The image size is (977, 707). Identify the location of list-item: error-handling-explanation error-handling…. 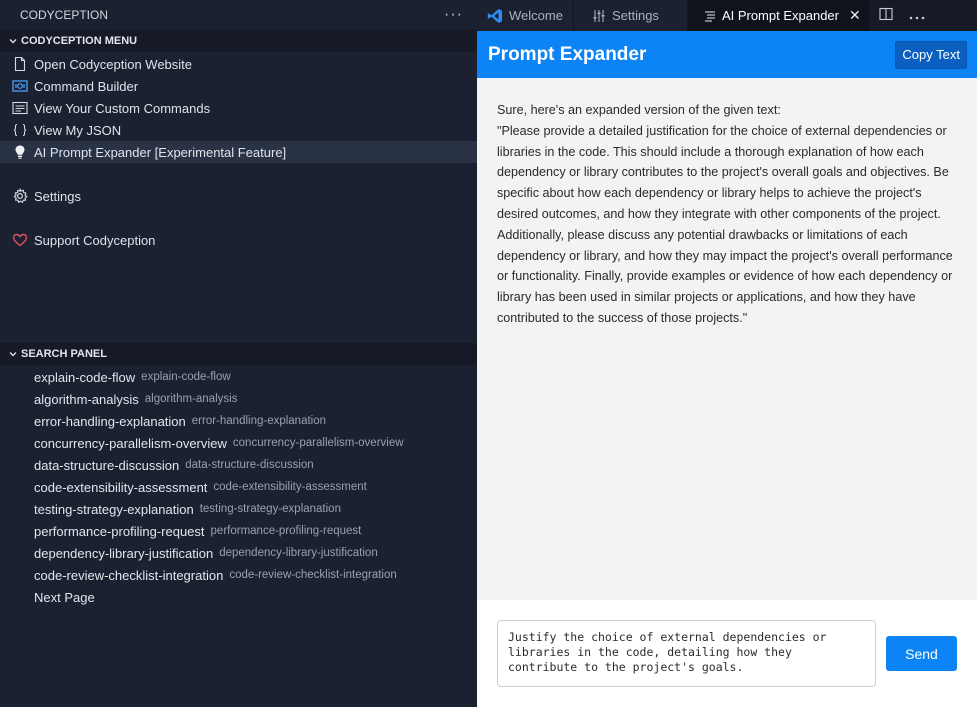
(238, 421).